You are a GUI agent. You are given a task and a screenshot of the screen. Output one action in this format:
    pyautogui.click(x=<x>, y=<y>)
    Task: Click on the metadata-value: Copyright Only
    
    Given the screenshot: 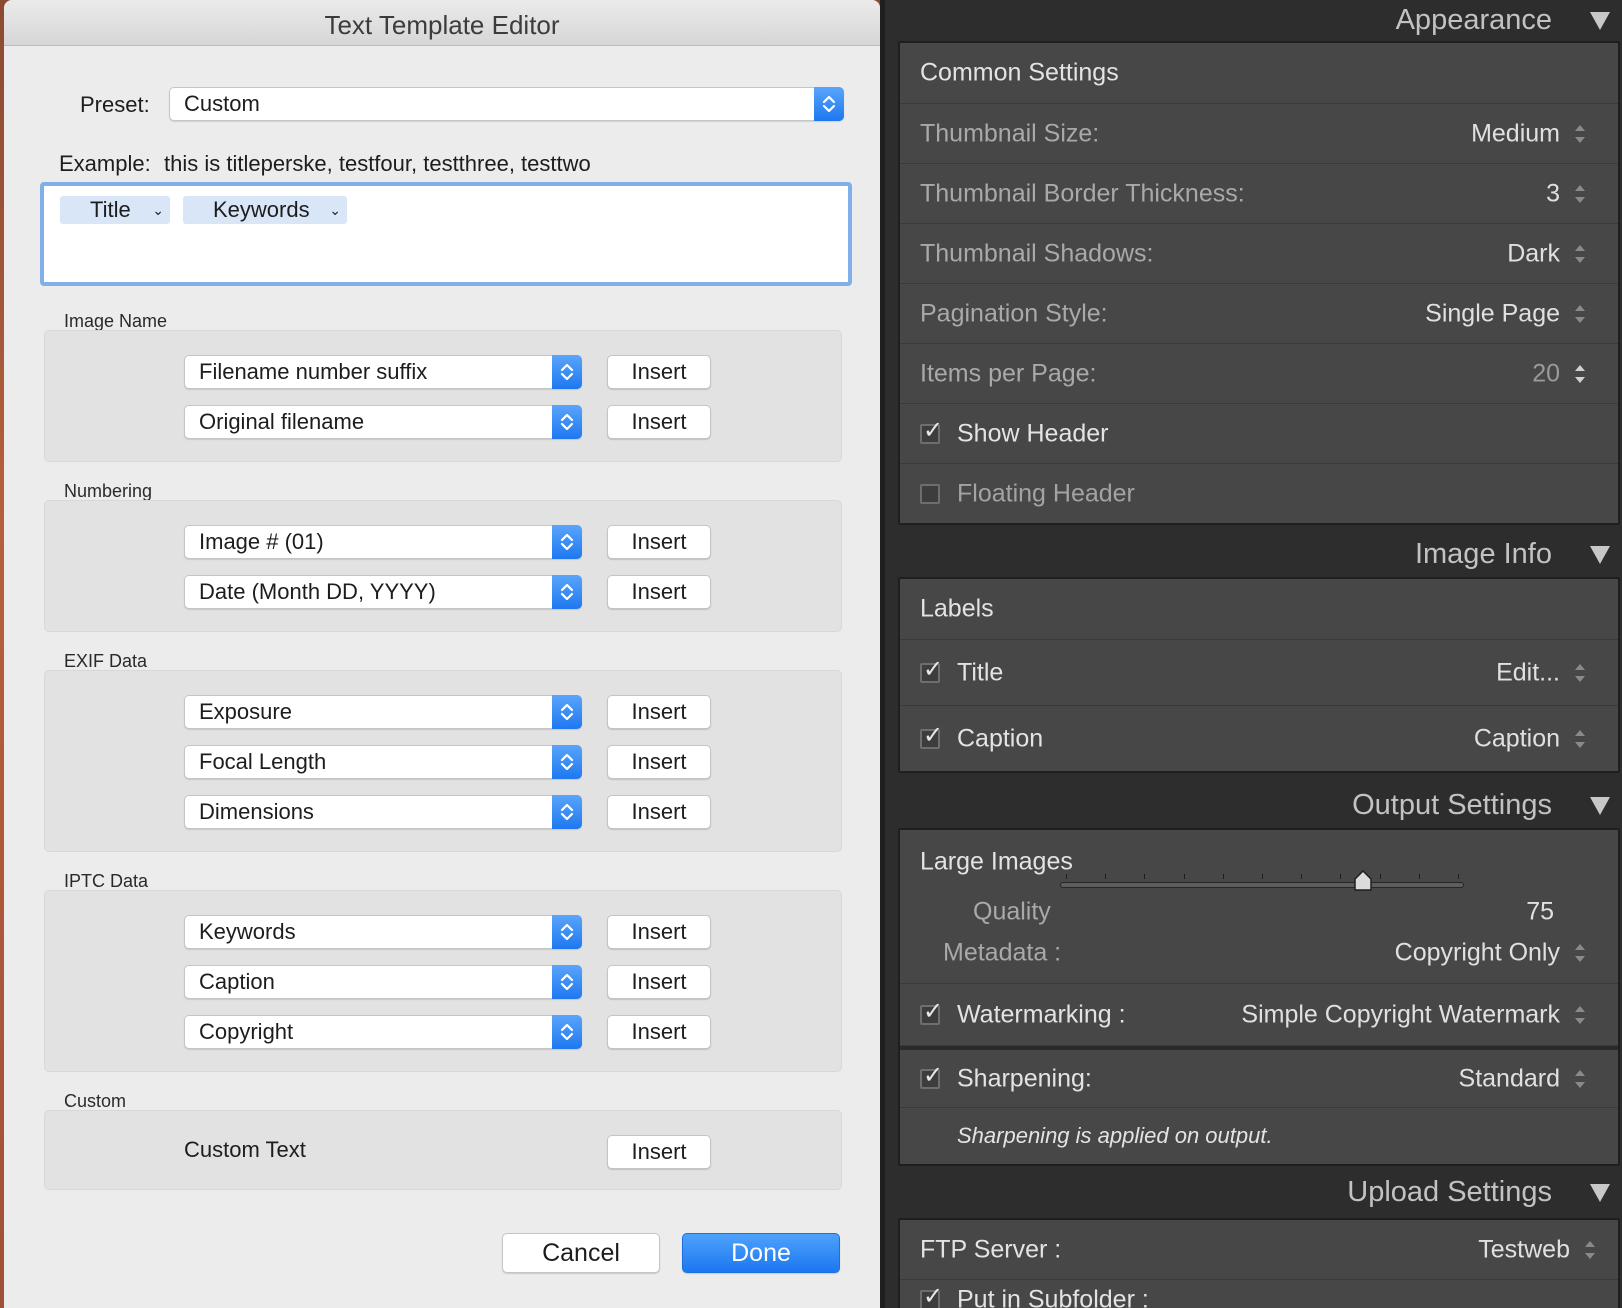 What is the action you would take?
    pyautogui.click(x=1477, y=953)
    